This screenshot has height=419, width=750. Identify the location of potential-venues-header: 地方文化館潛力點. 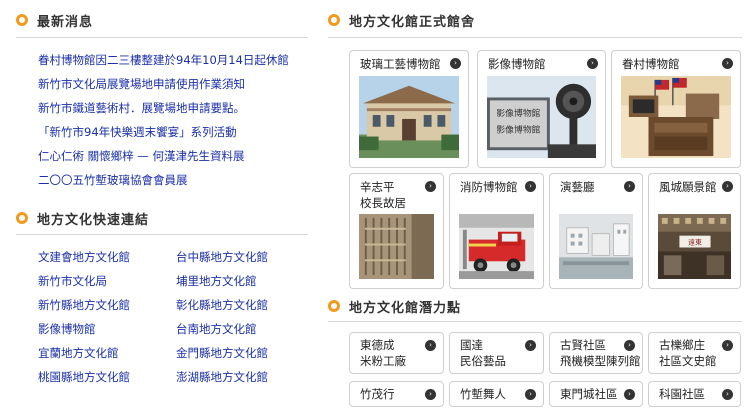
(394, 306).